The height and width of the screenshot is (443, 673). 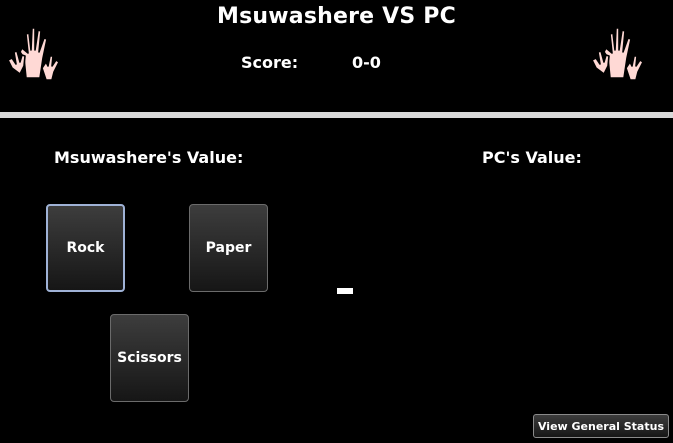 I want to click on versus-dash, so click(x=345, y=291).